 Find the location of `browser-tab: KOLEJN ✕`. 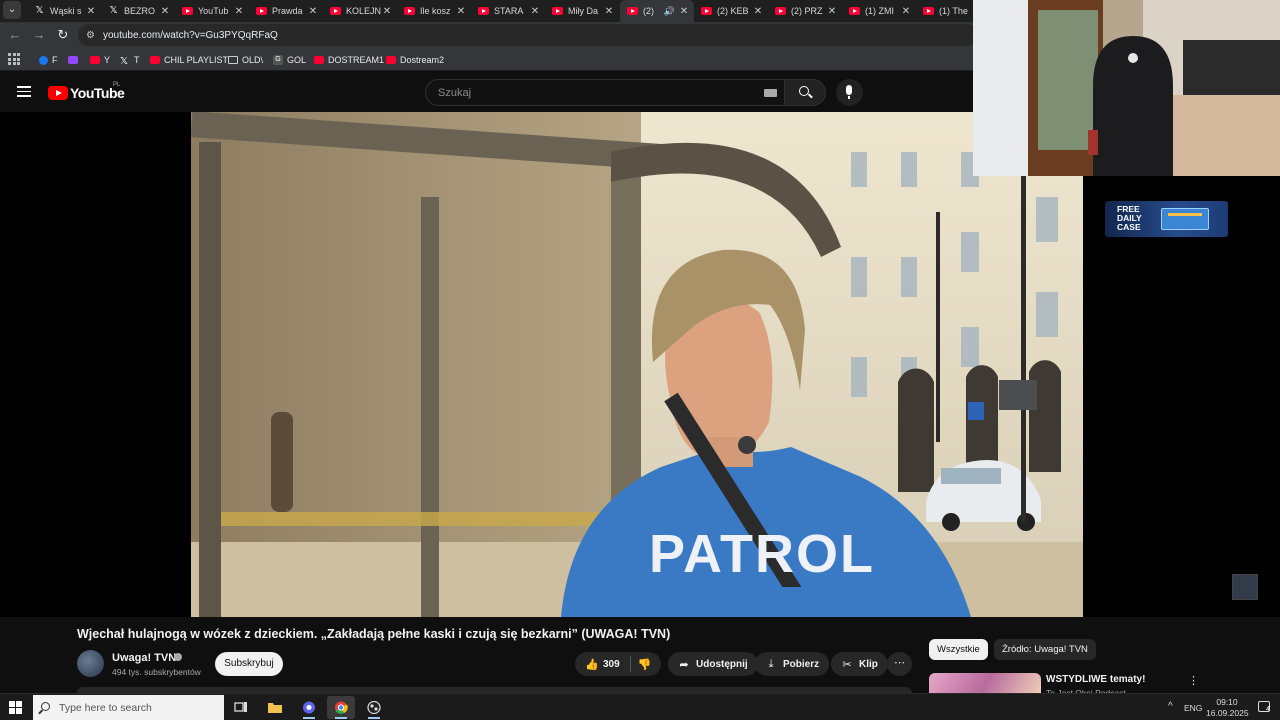

browser-tab: KOLEJN ✕ is located at coordinates (360, 11).